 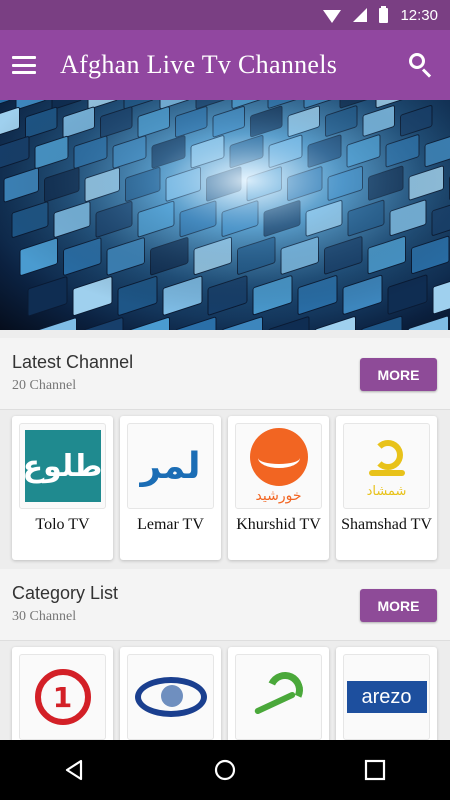 I want to click on channel-card-lemar: لمر Lemar TV, so click(x=170, y=488).